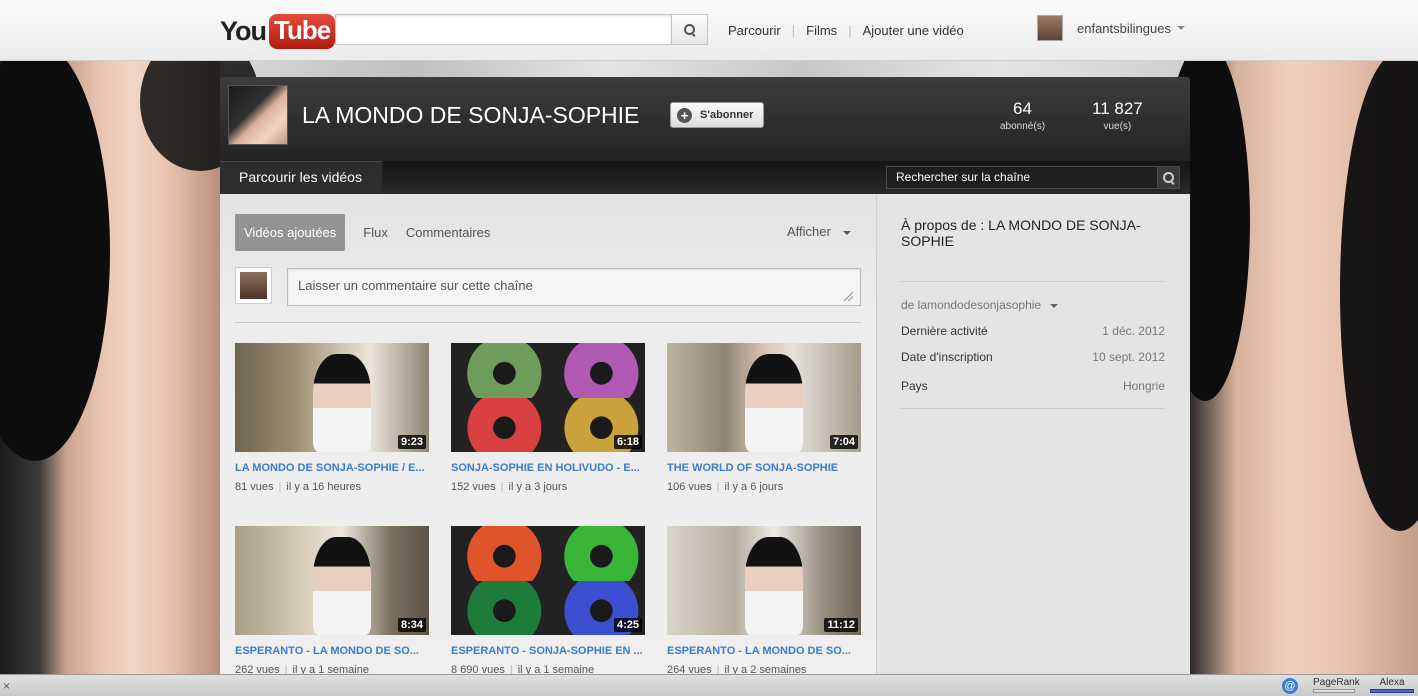  I want to click on about-row-country: Pays Hongrie, so click(1033, 386).